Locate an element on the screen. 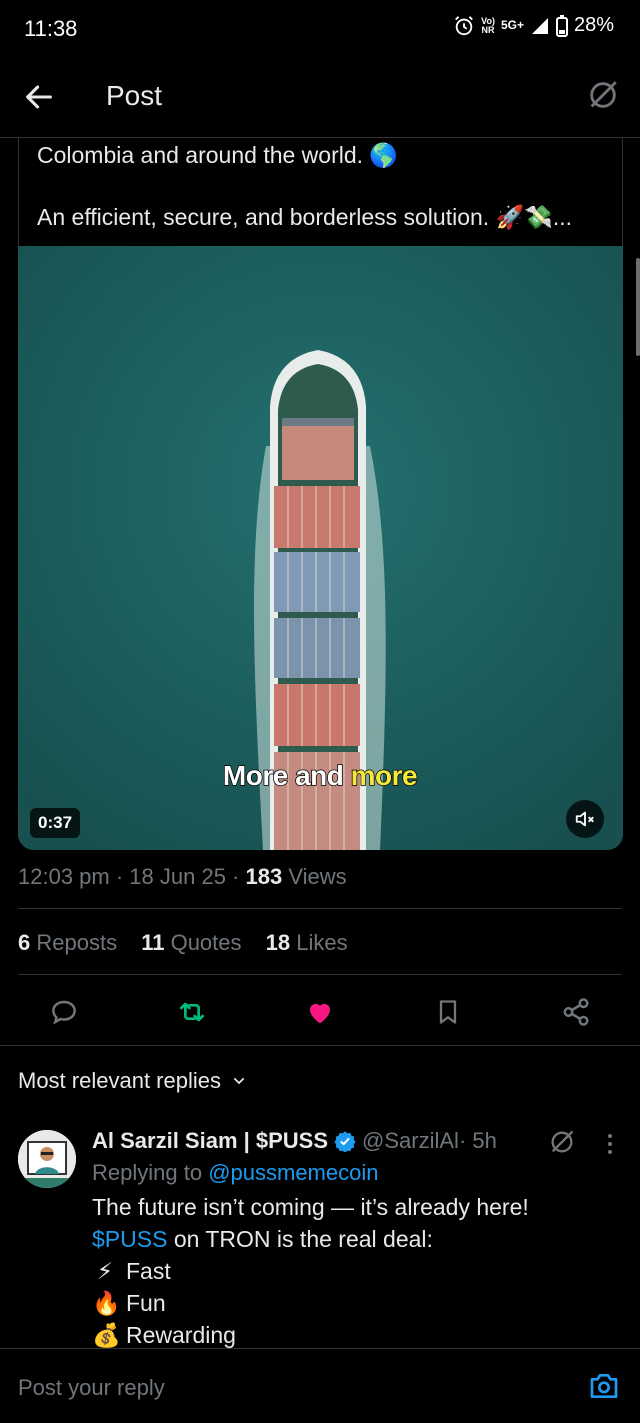  replying-to-link: @pussmemecoin is located at coordinates (293, 1172).